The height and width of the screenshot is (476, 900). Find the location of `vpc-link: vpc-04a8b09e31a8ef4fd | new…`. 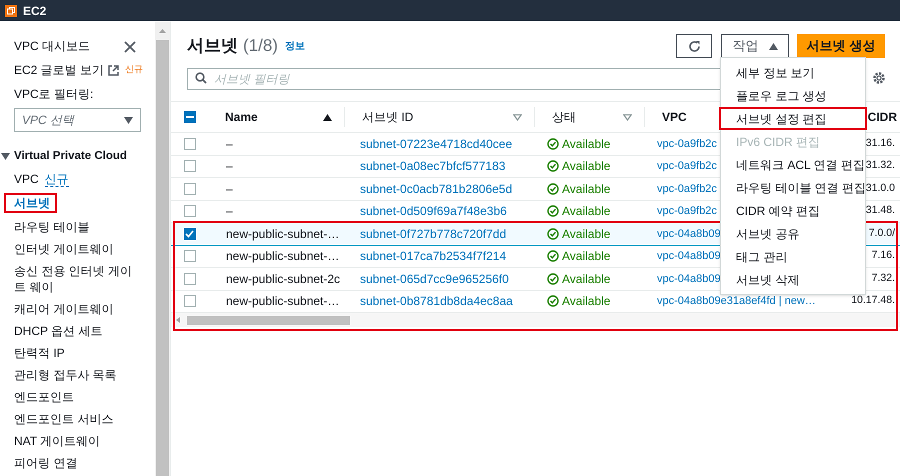

vpc-link: vpc-04a8b09e31a8ef4fd | new… is located at coordinates (736, 301).